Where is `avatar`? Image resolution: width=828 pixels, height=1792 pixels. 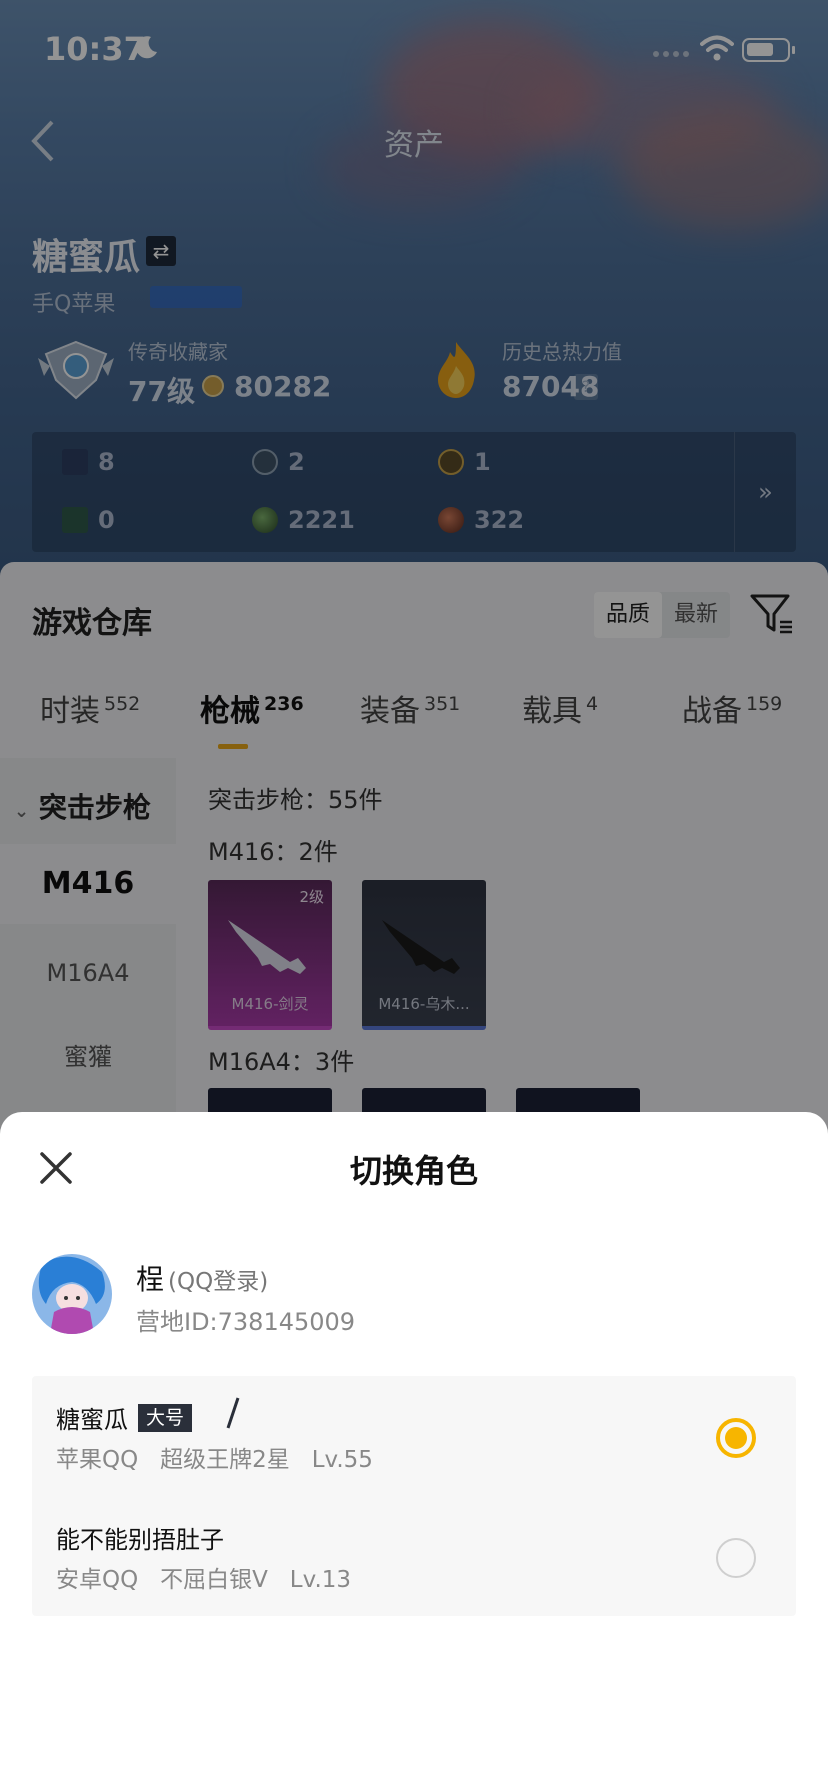 avatar is located at coordinates (72, 1294).